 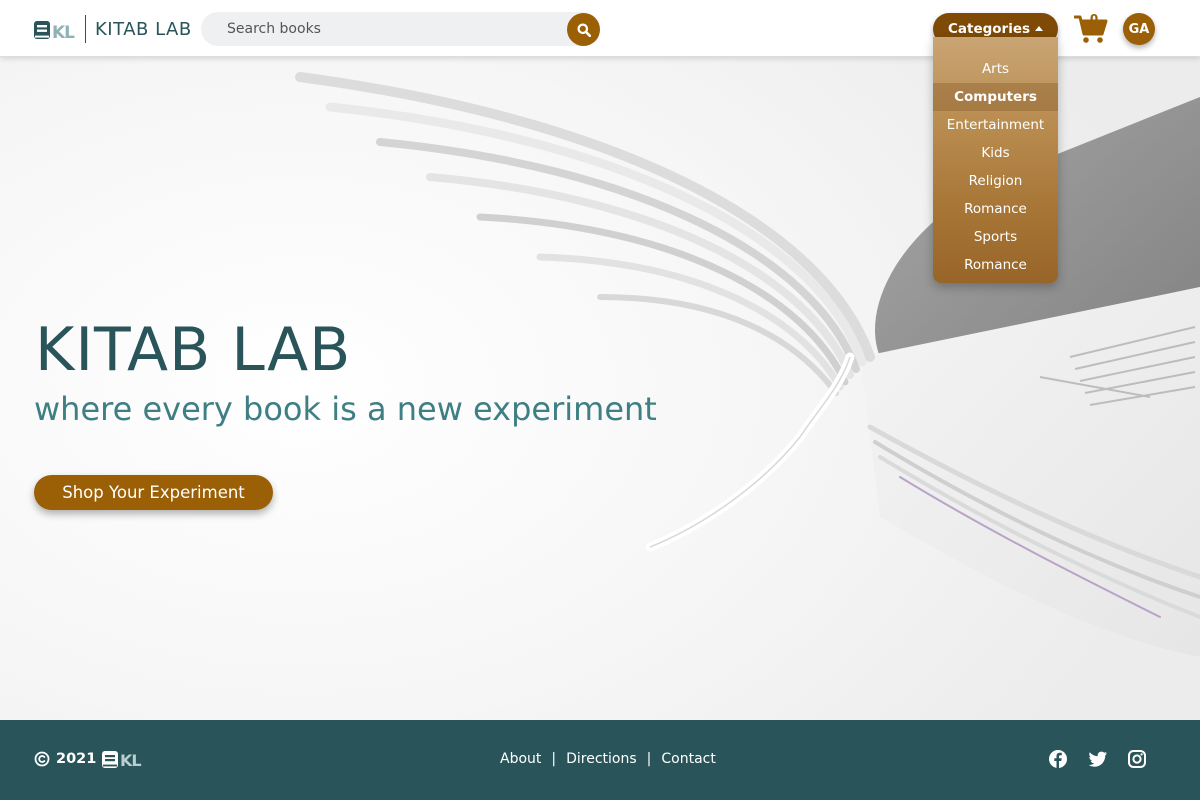 What do you see at coordinates (995, 125) in the screenshot?
I see `category-item-entertainment: Entertainment` at bounding box center [995, 125].